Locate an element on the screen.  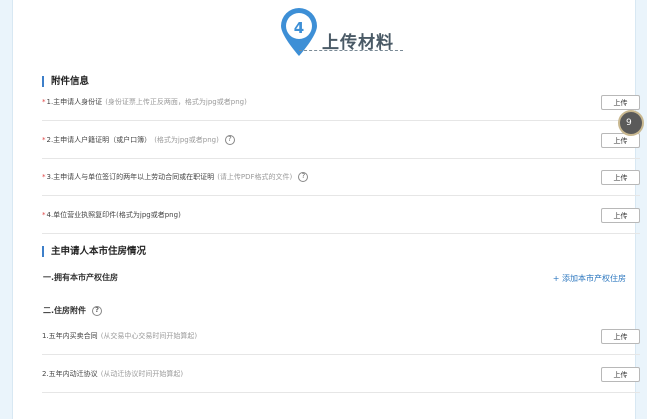
housing-attachment-hint: (从交易中心交易时间开始算起) is located at coordinates (149, 335).